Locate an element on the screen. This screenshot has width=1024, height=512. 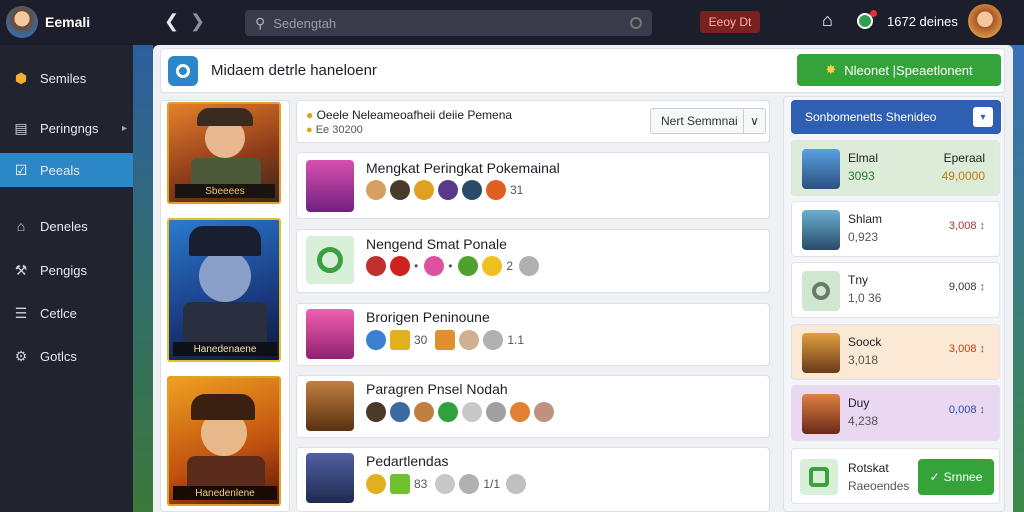
profile-avatar is located at coordinates (985, 21).